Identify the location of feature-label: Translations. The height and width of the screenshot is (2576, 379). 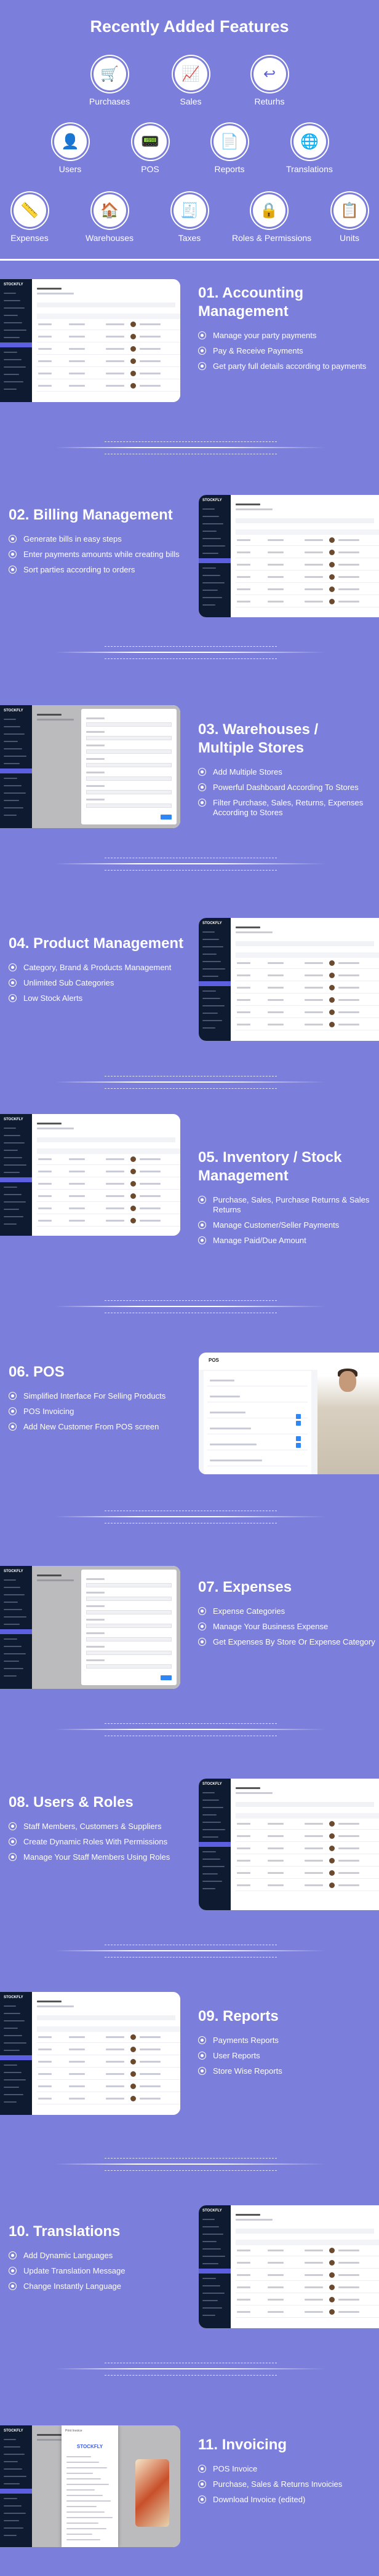
(310, 169).